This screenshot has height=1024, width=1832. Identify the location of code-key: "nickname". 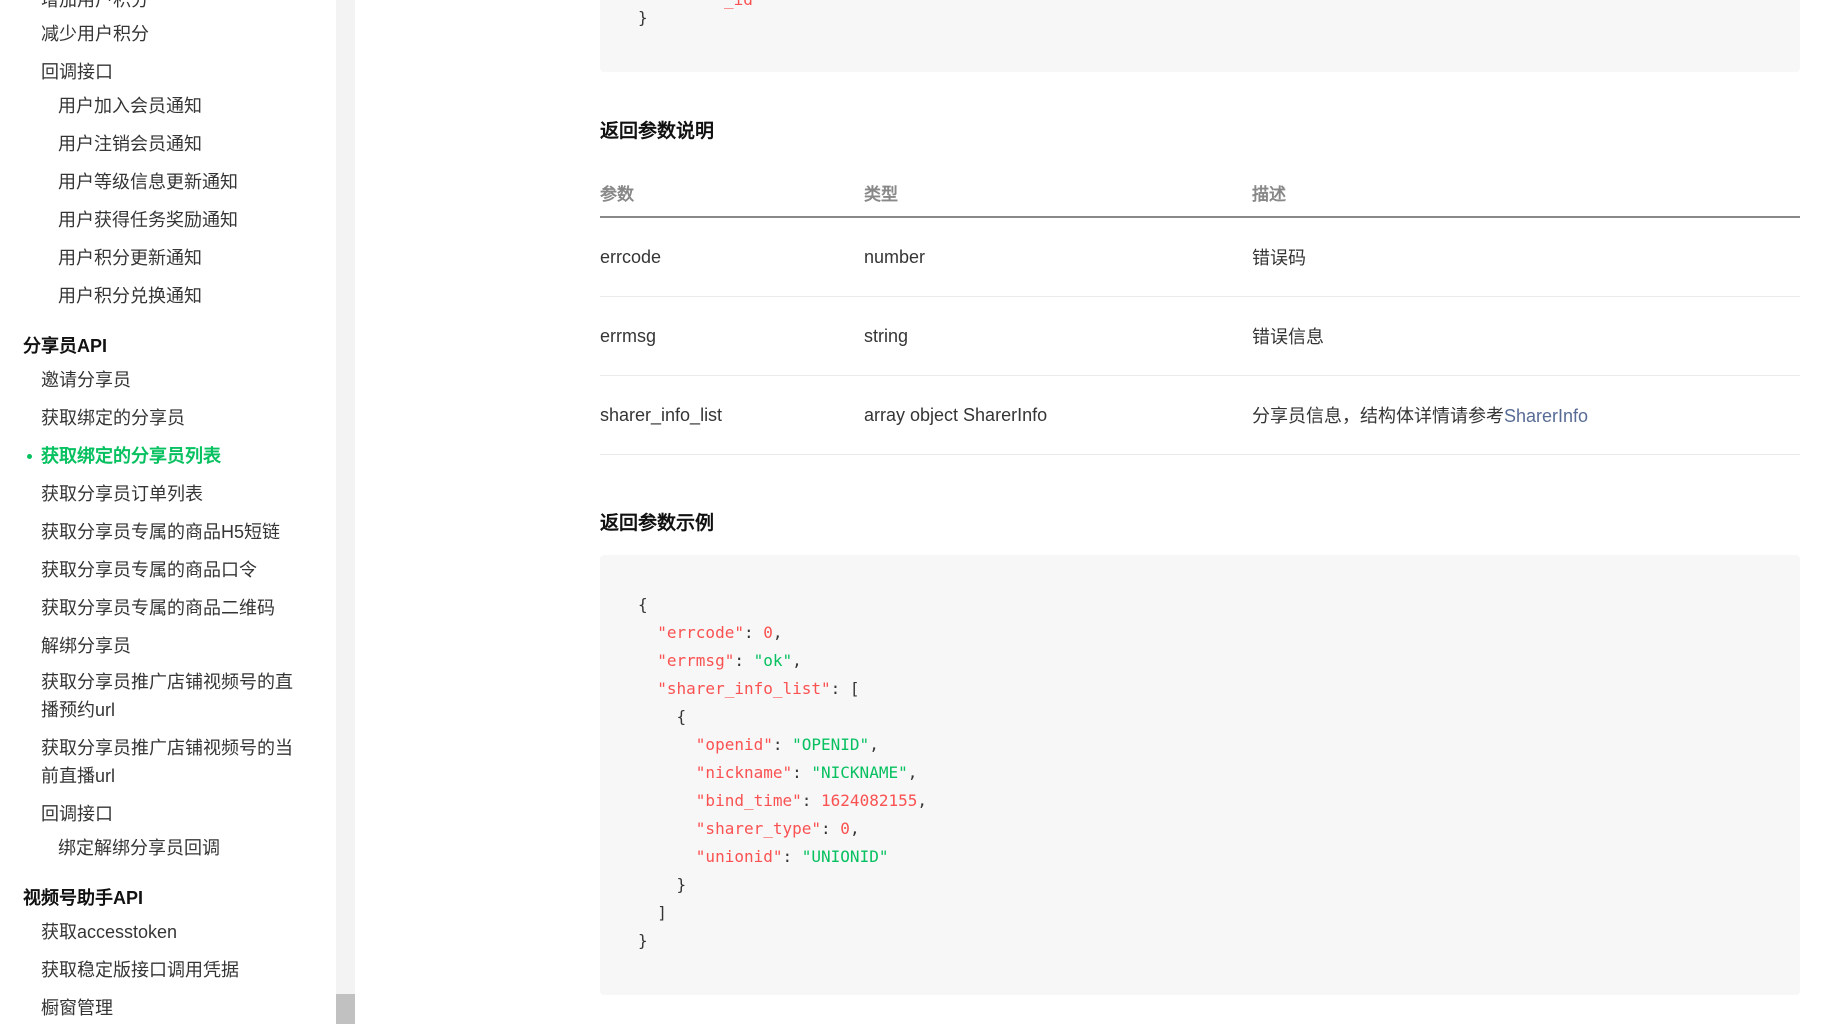
(744, 772).